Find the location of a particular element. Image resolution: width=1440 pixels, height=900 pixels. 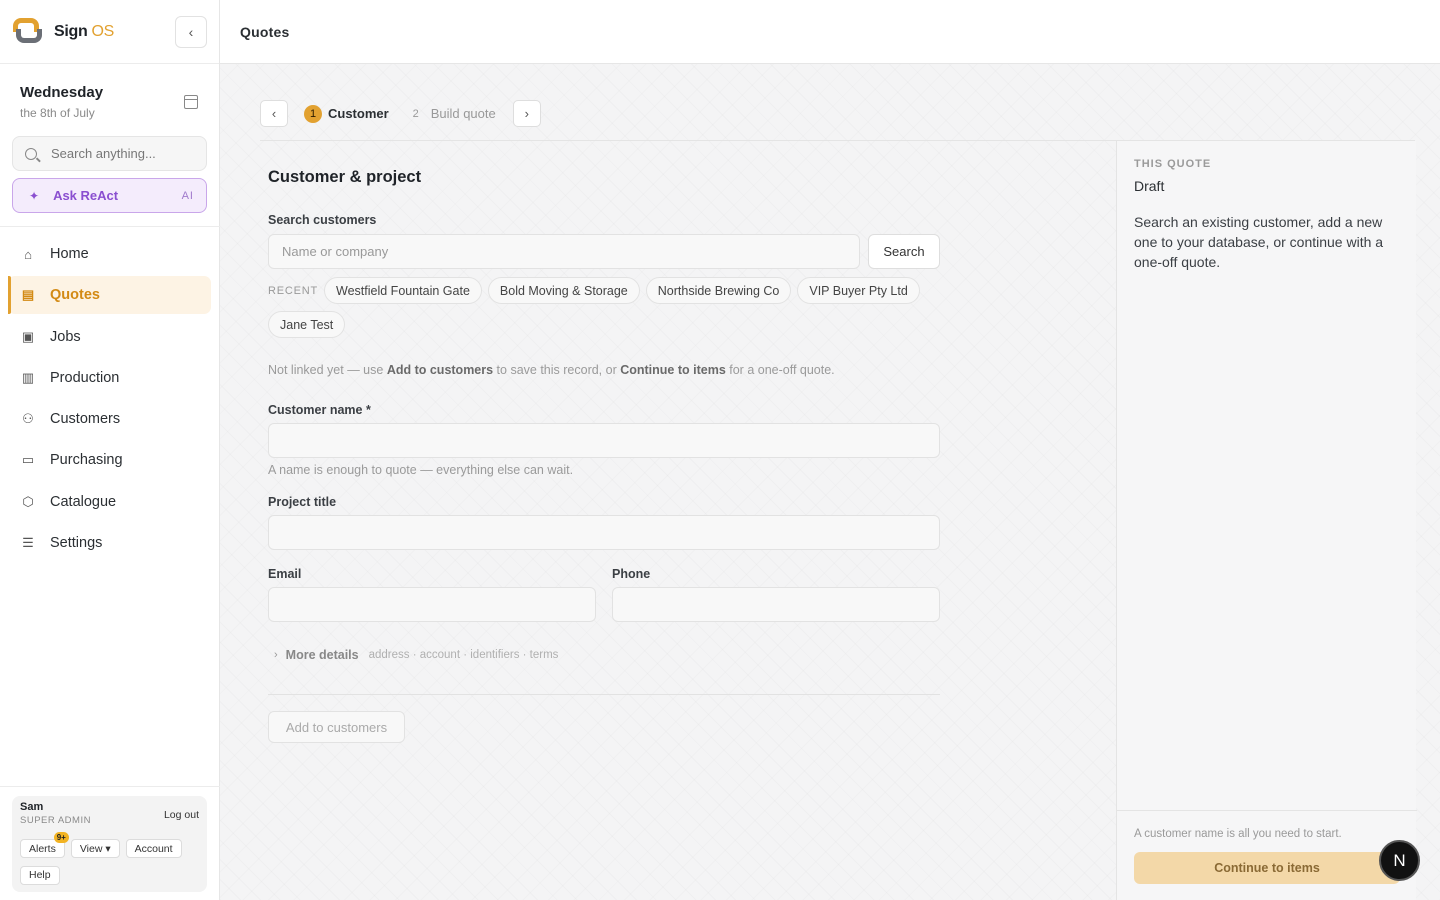

date-day: Wednesday is located at coordinates (62, 92).